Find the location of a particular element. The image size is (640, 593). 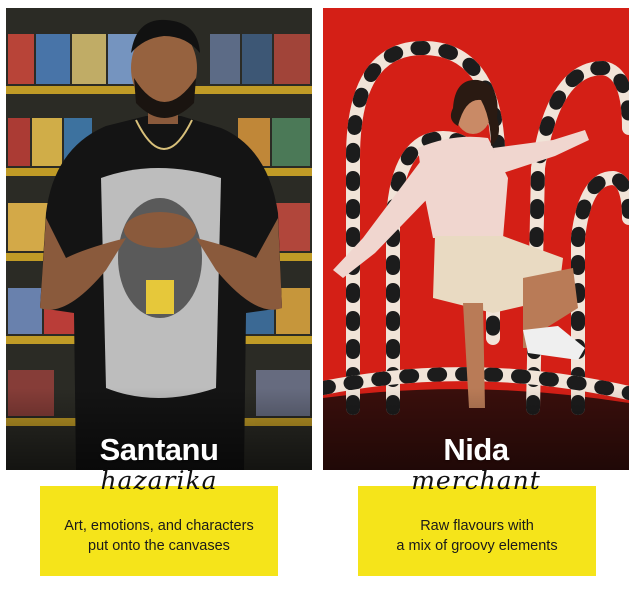

artist-last-name-script: merchant is located at coordinates (476, 480).